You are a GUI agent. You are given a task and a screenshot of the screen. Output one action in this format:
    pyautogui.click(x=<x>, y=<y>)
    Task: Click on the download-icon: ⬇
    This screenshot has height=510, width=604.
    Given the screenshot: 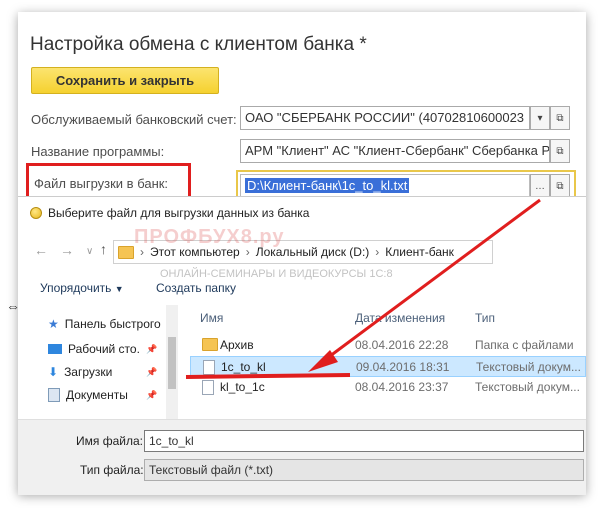 What is the action you would take?
    pyautogui.click(x=53, y=372)
    